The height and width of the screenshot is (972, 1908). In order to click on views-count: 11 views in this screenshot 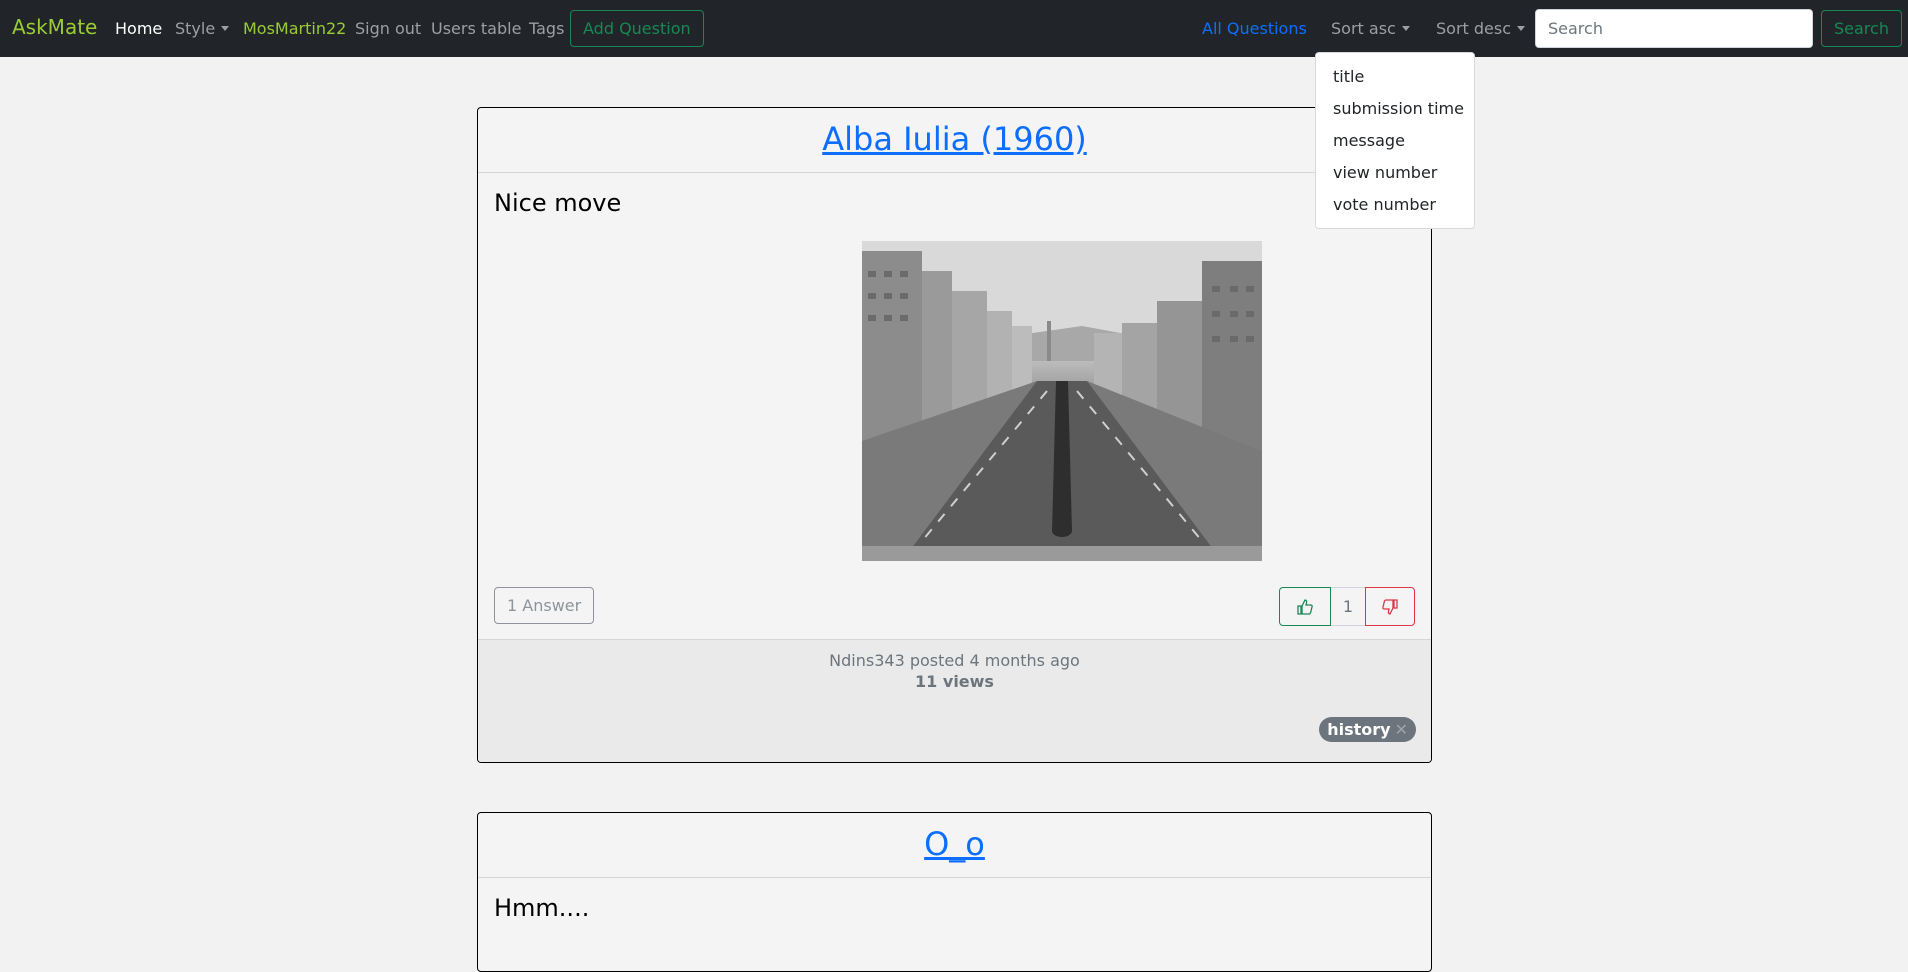, I will do `click(954, 681)`.